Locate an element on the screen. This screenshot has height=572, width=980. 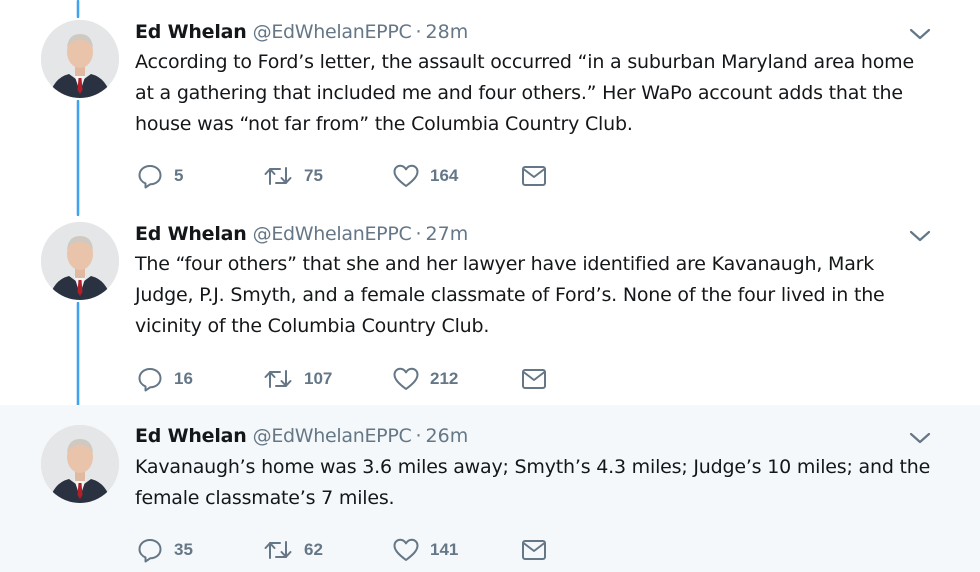
like-button: 212 is located at coordinates (425, 379).